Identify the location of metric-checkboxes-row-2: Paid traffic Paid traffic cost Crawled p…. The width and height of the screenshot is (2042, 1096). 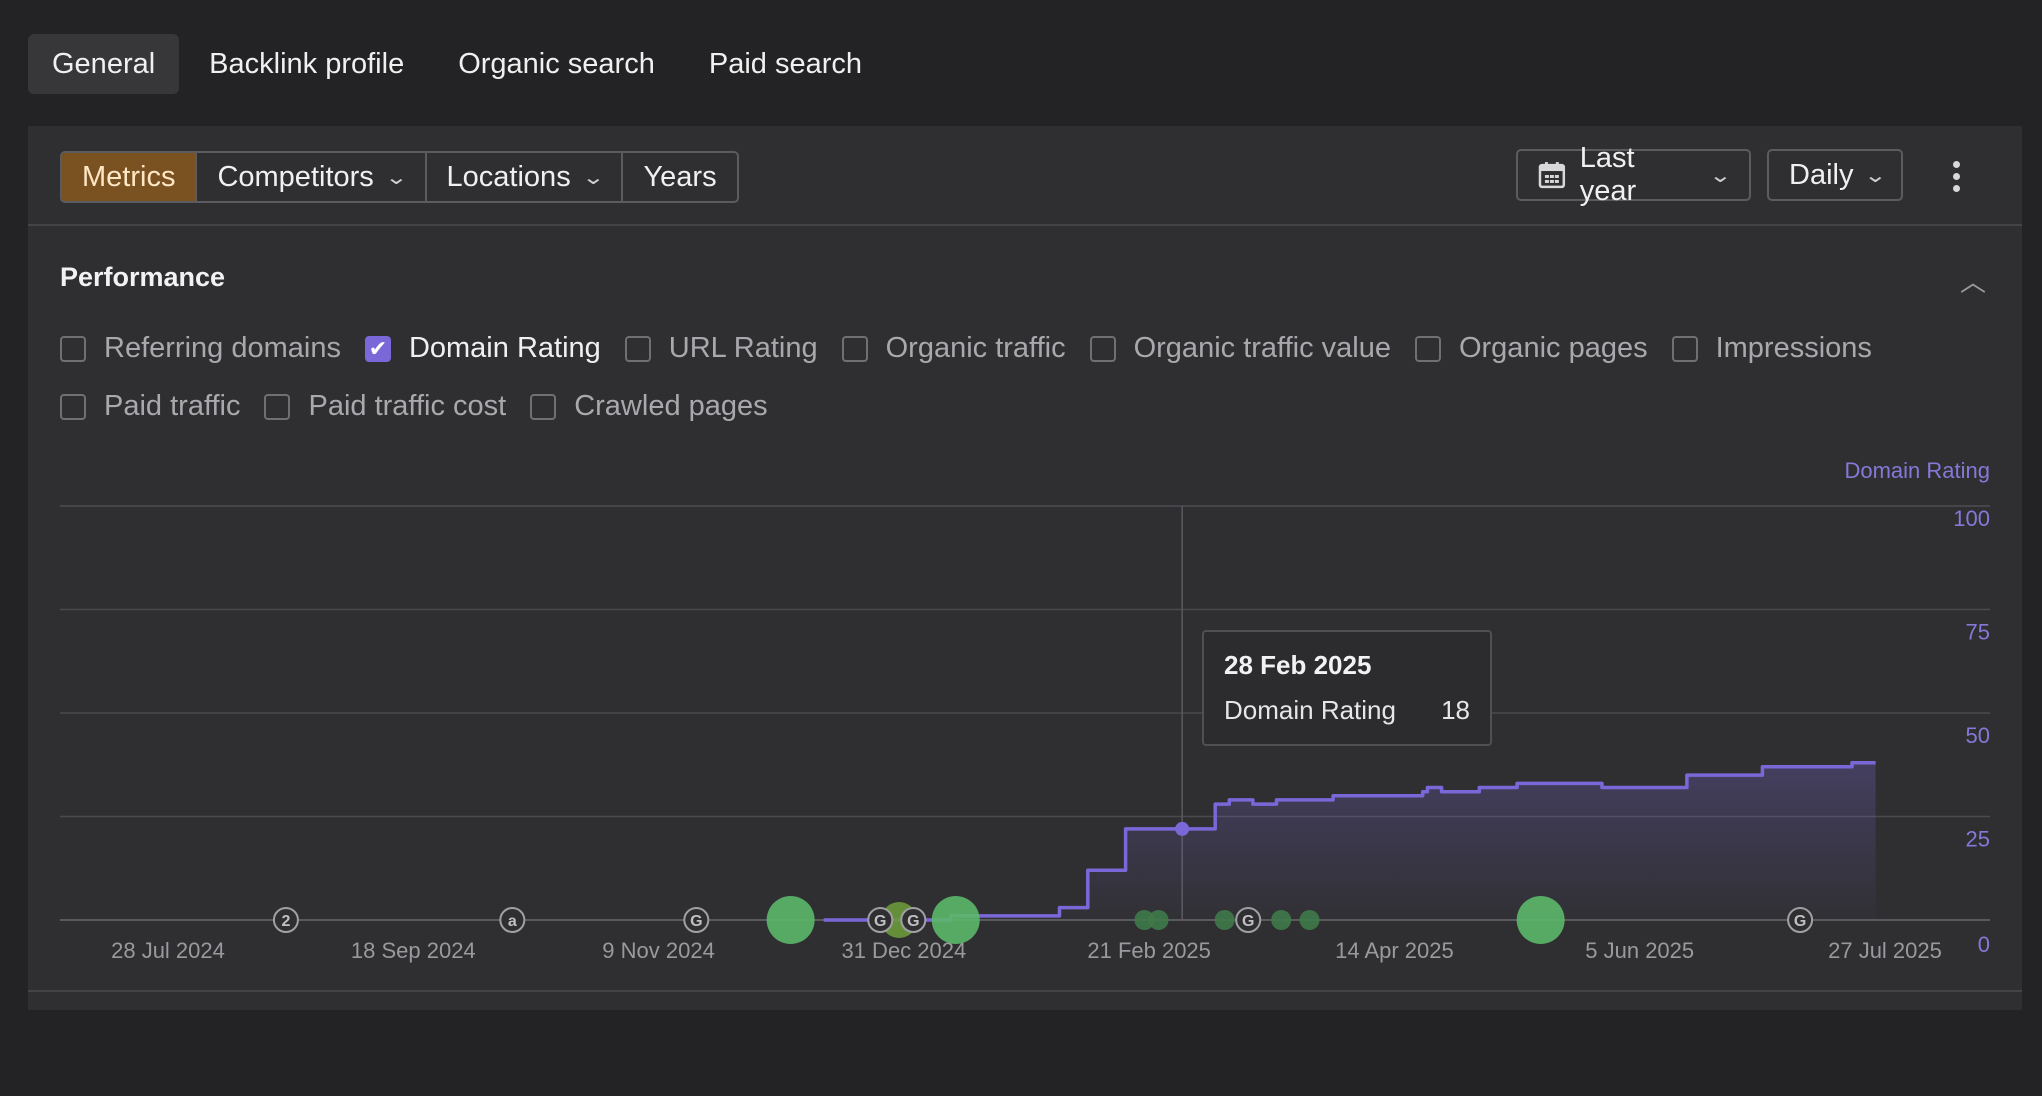
(426, 406).